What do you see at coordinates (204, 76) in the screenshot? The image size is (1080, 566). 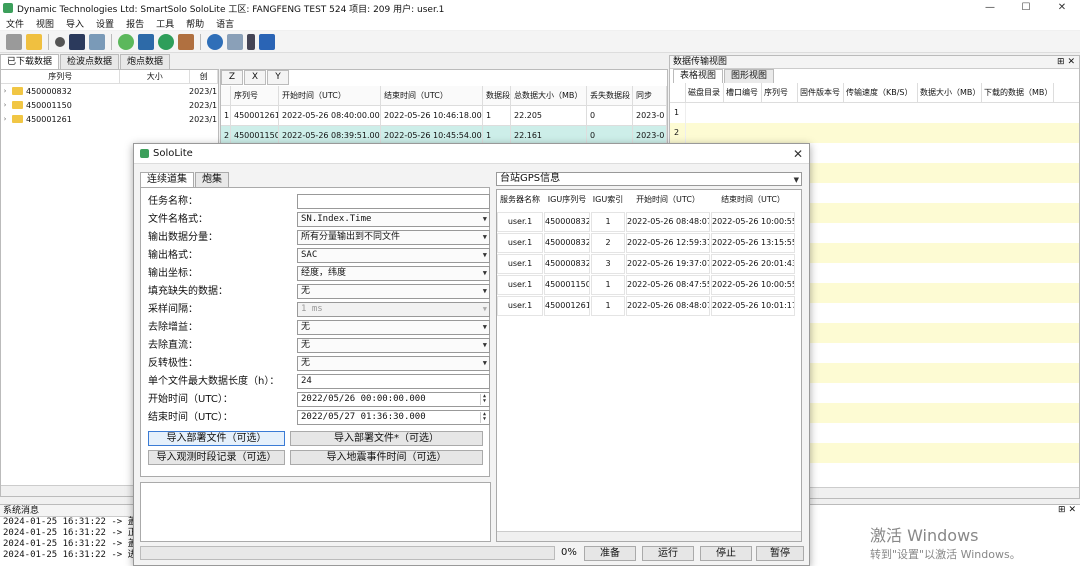 I see `tree-header-created: 创` at bounding box center [204, 76].